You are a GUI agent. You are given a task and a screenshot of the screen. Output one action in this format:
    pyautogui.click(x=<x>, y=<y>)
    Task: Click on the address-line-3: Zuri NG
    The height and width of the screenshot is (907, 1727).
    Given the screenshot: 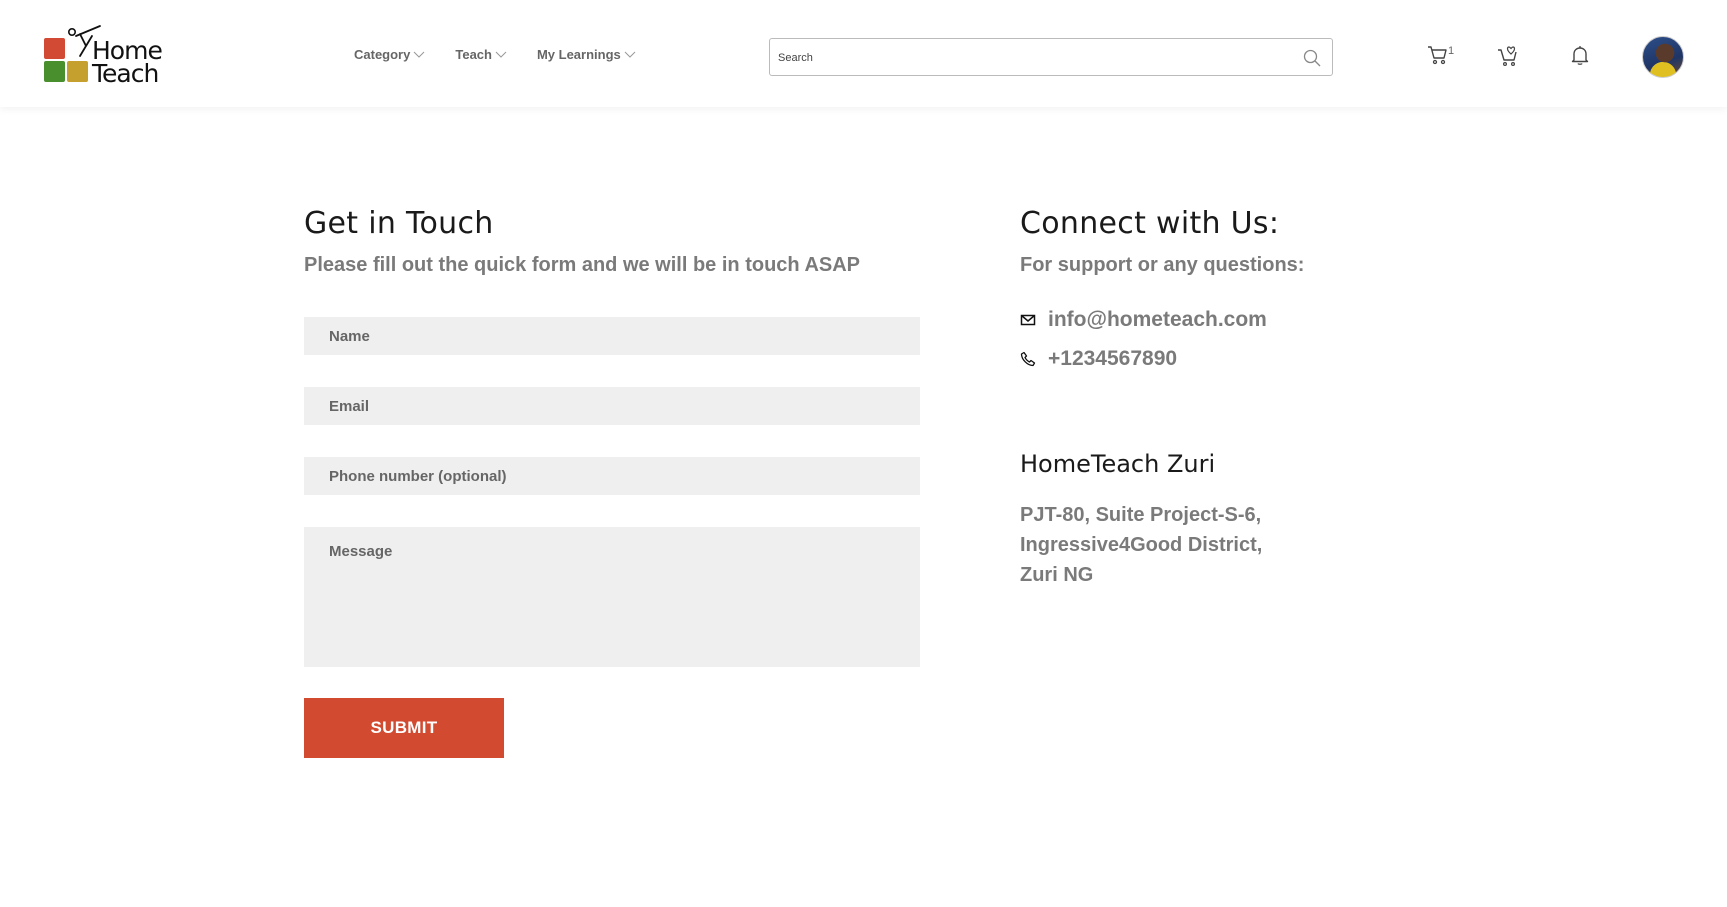 What is the action you would take?
    pyautogui.click(x=1057, y=575)
    